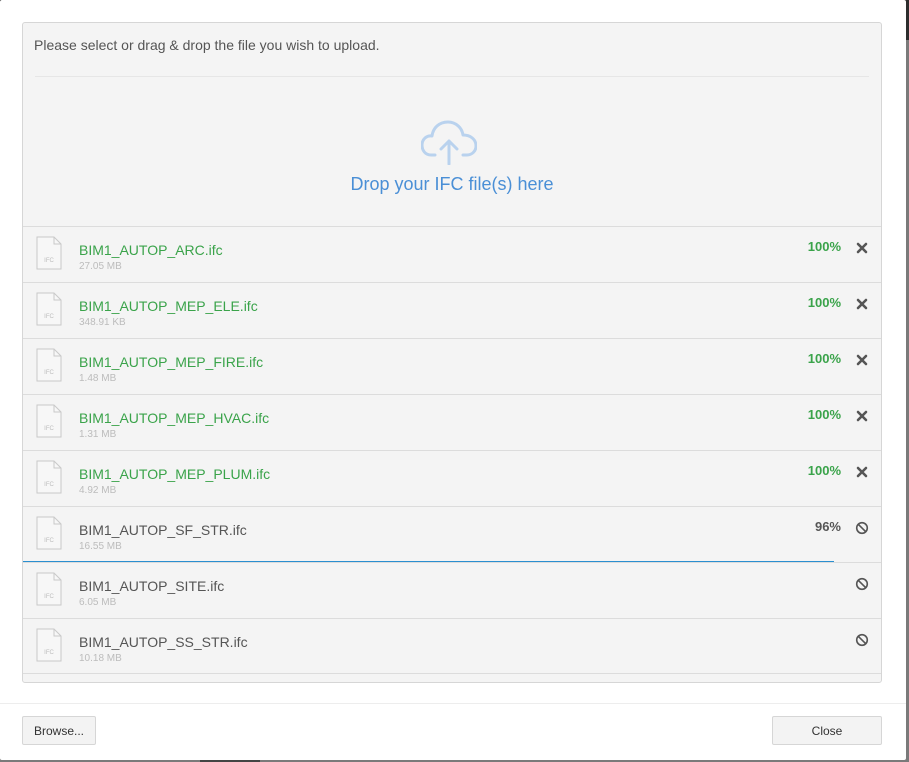 This screenshot has width=909, height=762. What do you see at coordinates (98, 602) in the screenshot?
I see `file-size: 6.05 MB` at bounding box center [98, 602].